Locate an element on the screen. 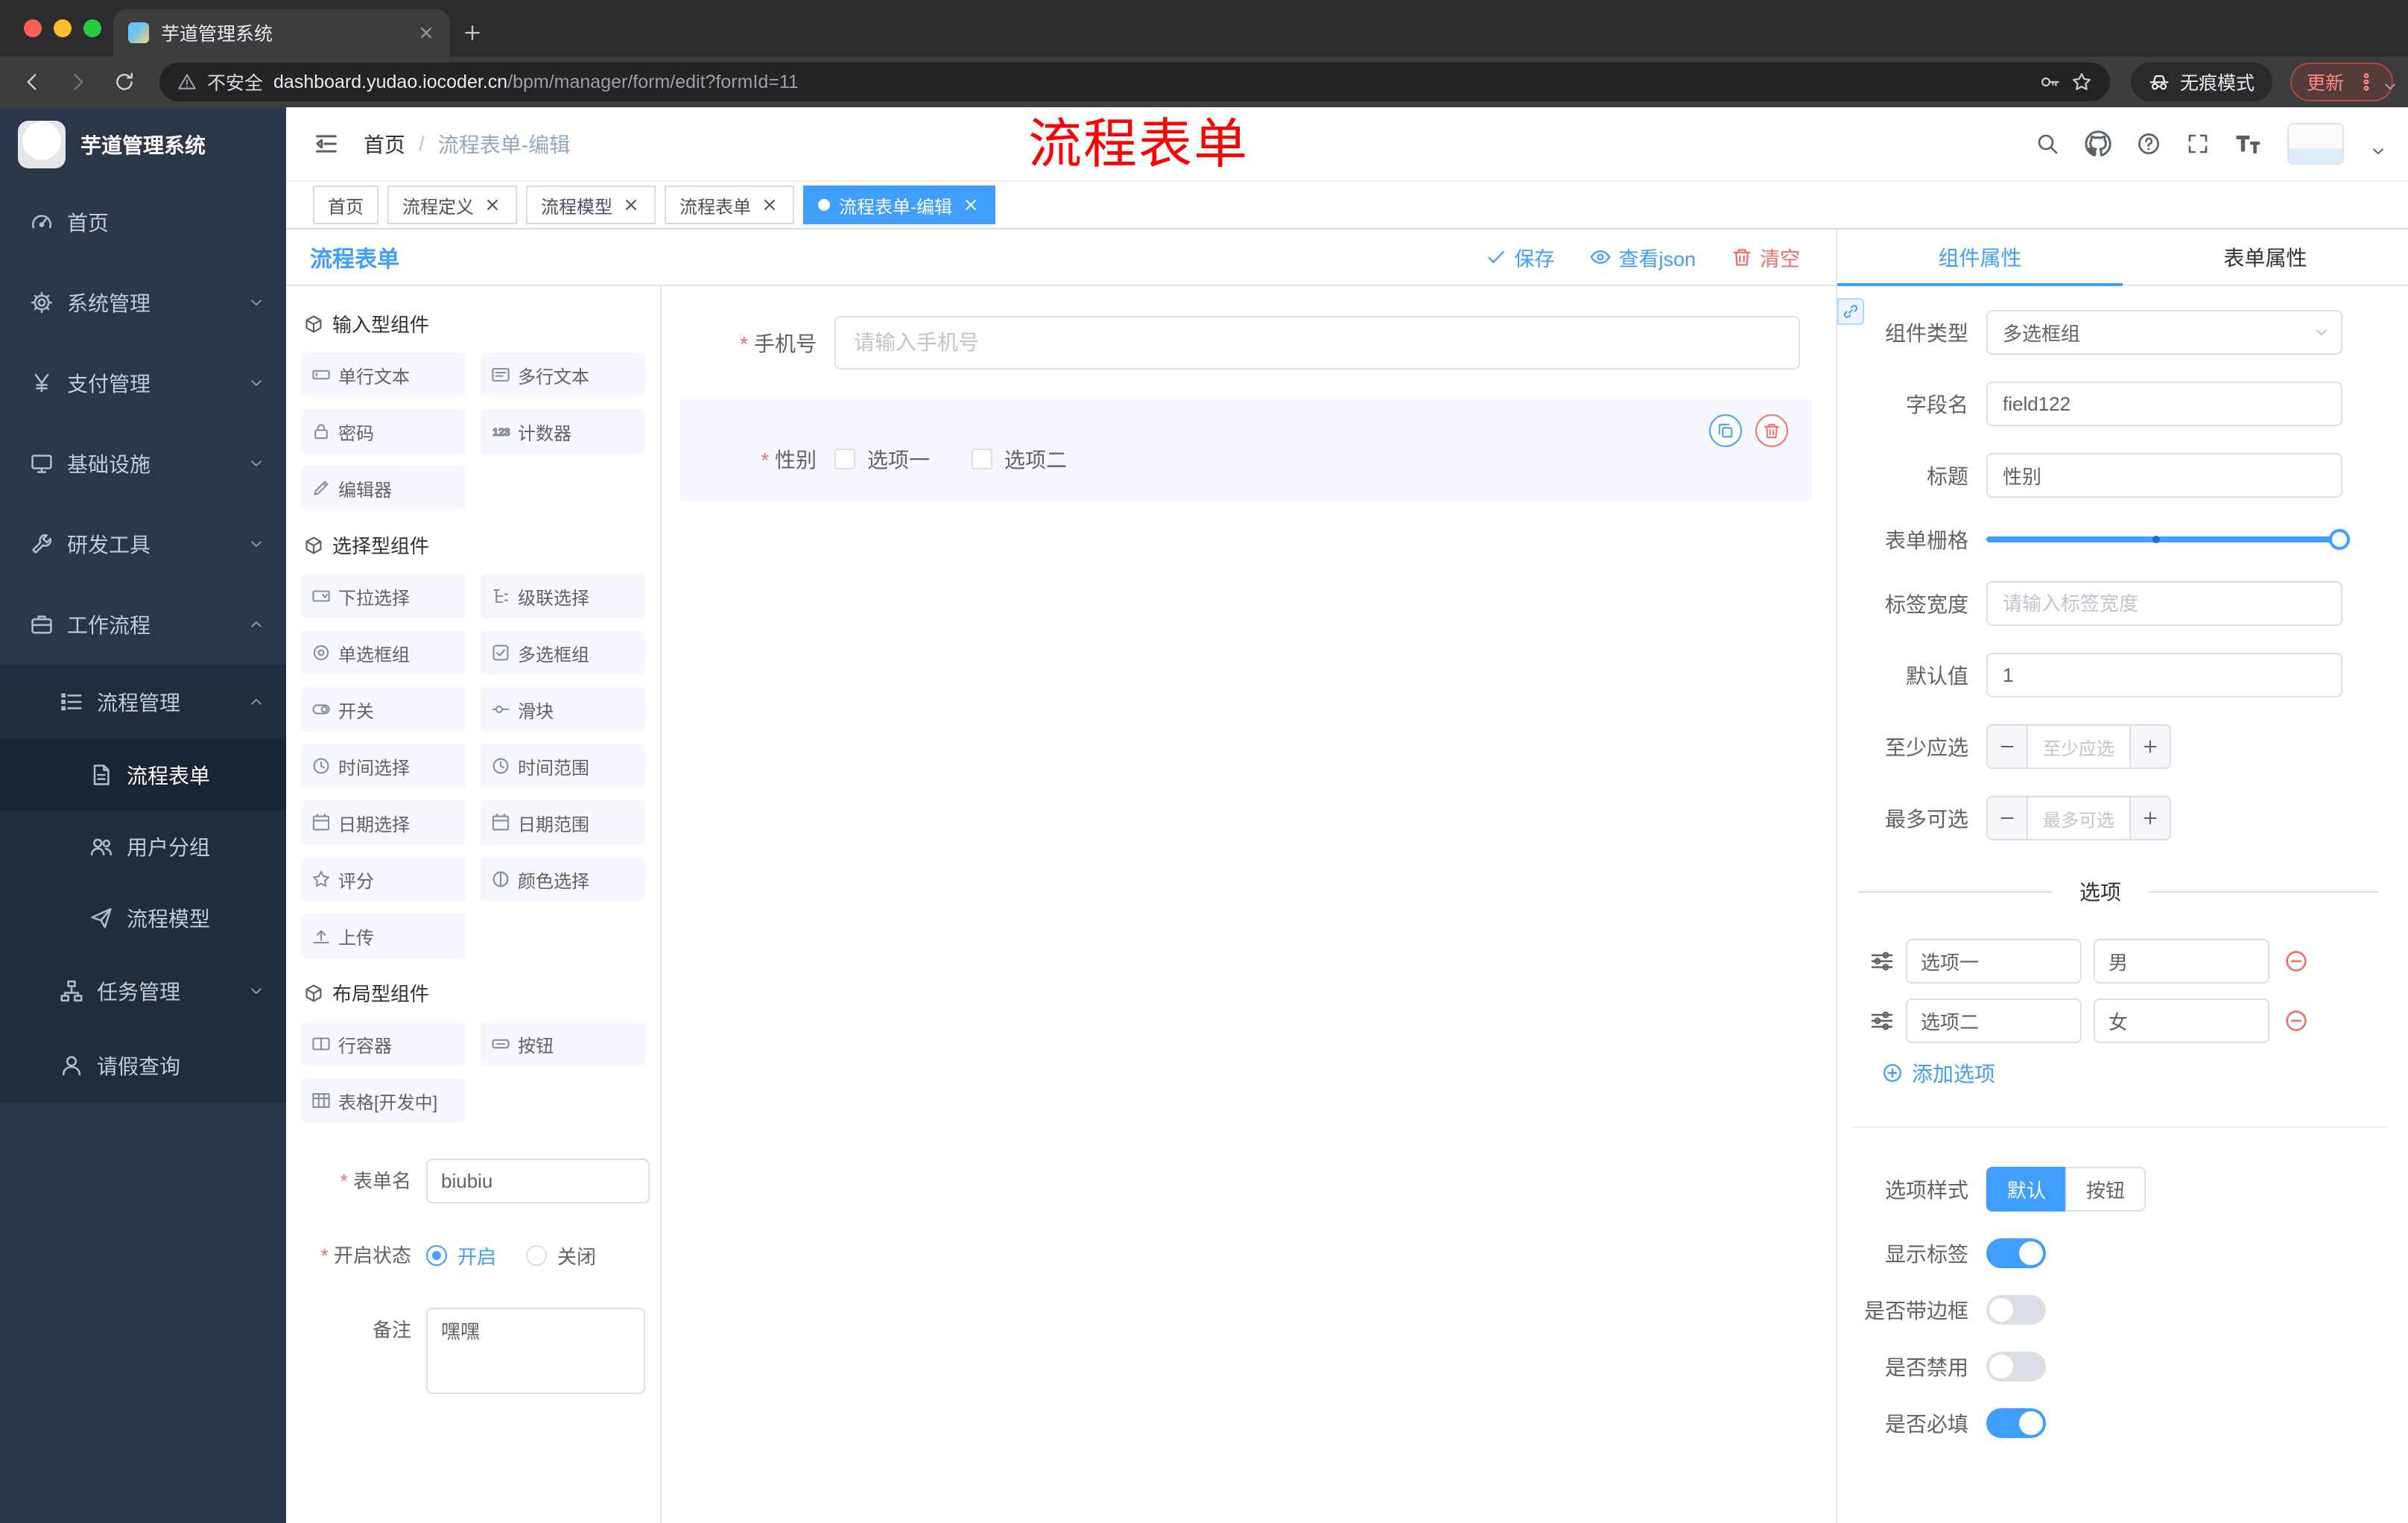  add-option-button: 添加选项 is located at coordinates (2112, 1073).